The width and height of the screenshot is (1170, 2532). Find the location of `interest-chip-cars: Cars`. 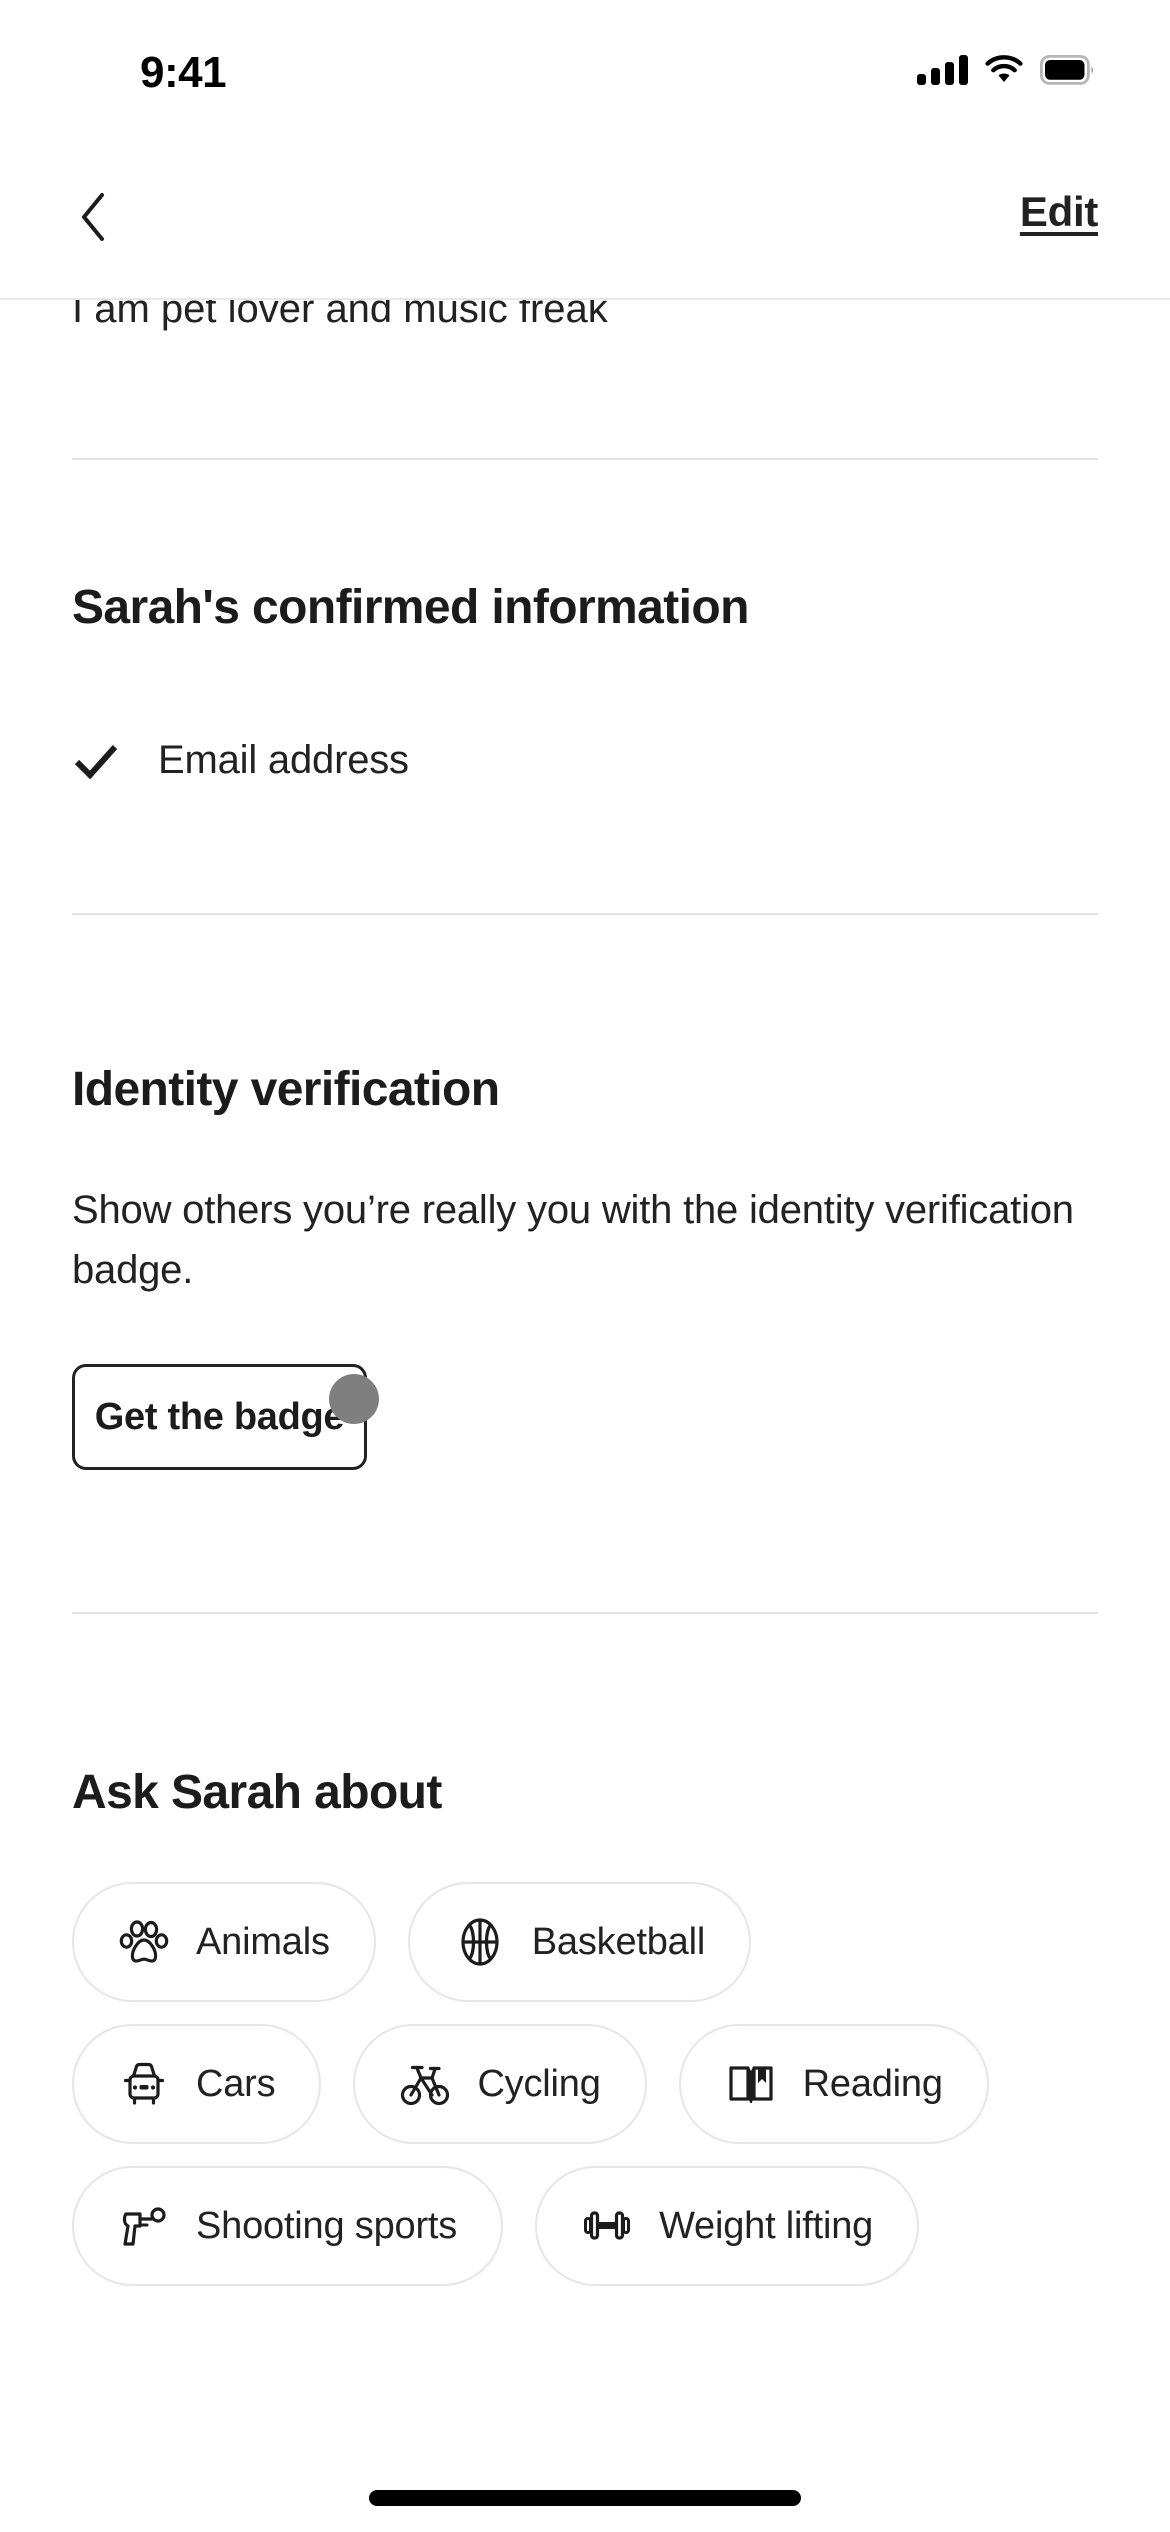

interest-chip-cars: Cars is located at coordinates (197, 2084).